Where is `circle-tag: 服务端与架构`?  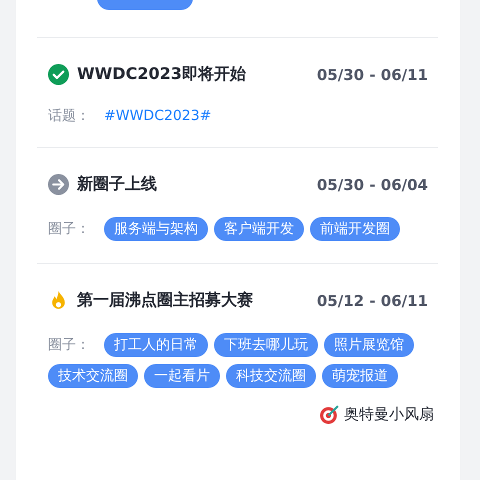
circle-tag: 服务端与架构 is located at coordinates (156, 229).